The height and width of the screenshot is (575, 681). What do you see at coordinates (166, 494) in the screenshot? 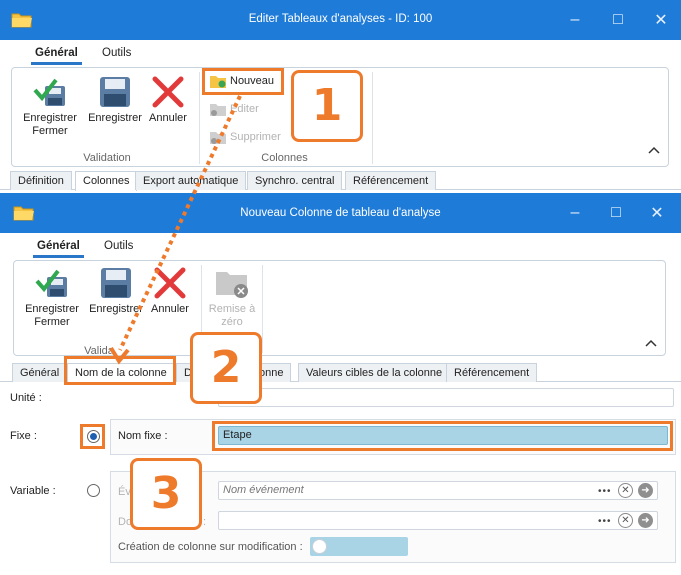
I see `callout-number-3: 3` at bounding box center [166, 494].